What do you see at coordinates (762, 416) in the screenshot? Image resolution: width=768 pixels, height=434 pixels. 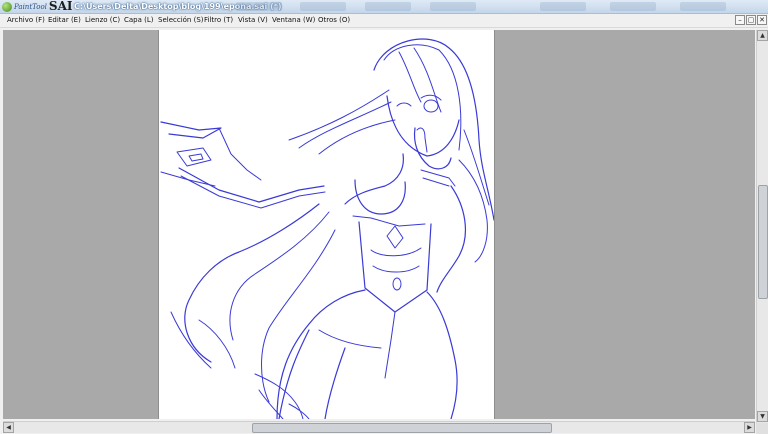 I see `scroll-down-button: ▼` at bounding box center [762, 416].